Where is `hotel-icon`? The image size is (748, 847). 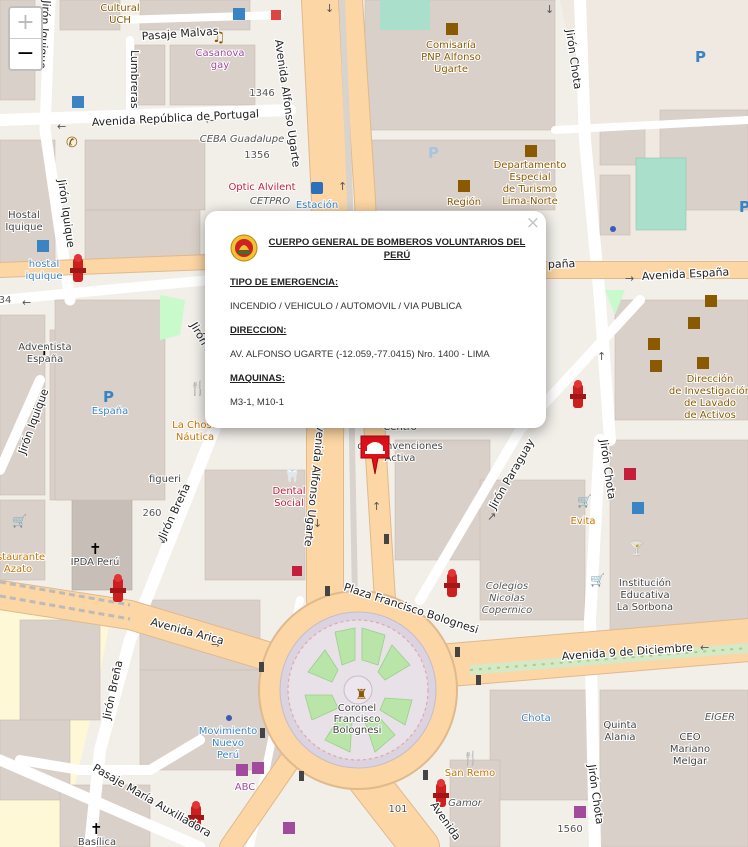
hotel-icon is located at coordinates (43, 246).